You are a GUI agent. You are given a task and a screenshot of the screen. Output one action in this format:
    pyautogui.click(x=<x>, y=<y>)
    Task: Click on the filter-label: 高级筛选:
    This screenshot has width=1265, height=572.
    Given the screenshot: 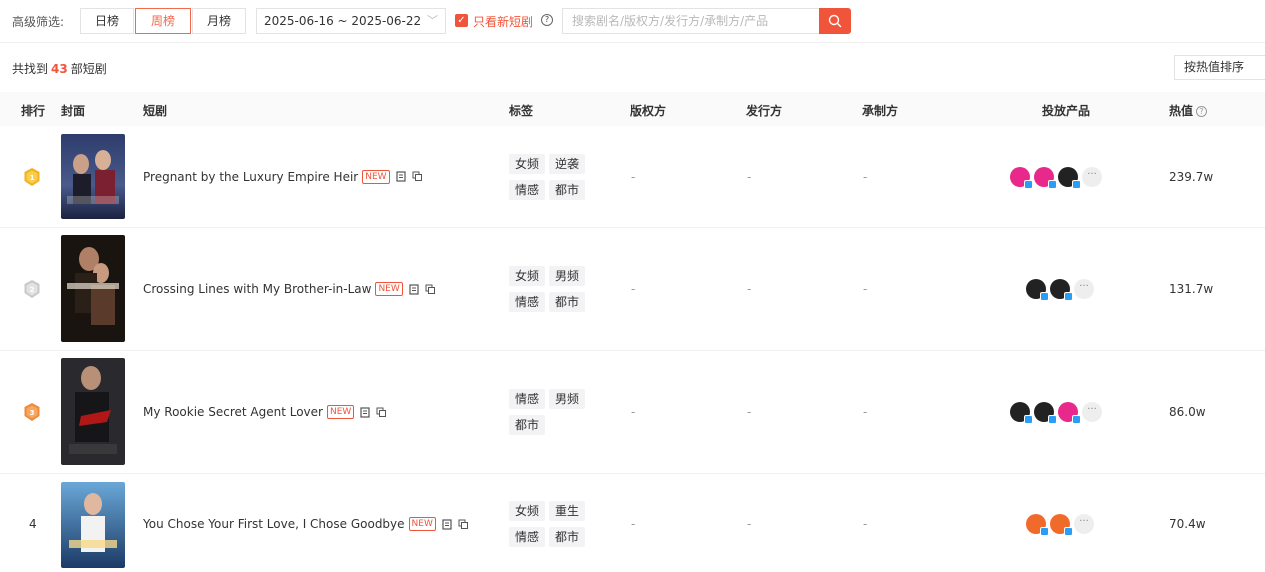 What is the action you would take?
    pyautogui.click(x=38, y=22)
    